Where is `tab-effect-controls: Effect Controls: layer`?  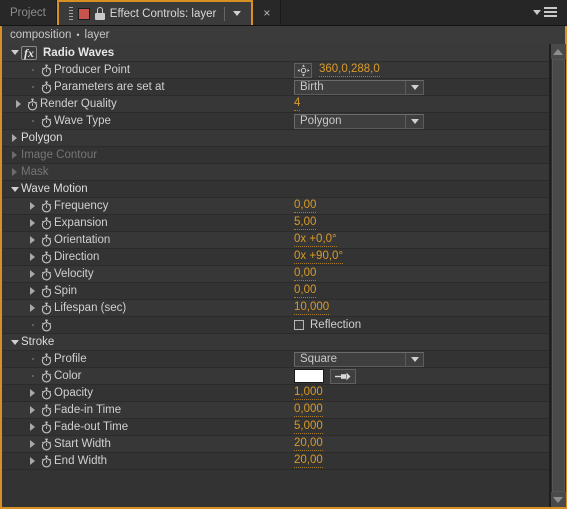 tab-effect-controls: Effect Controls: layer is located at coordinates (155, 12).